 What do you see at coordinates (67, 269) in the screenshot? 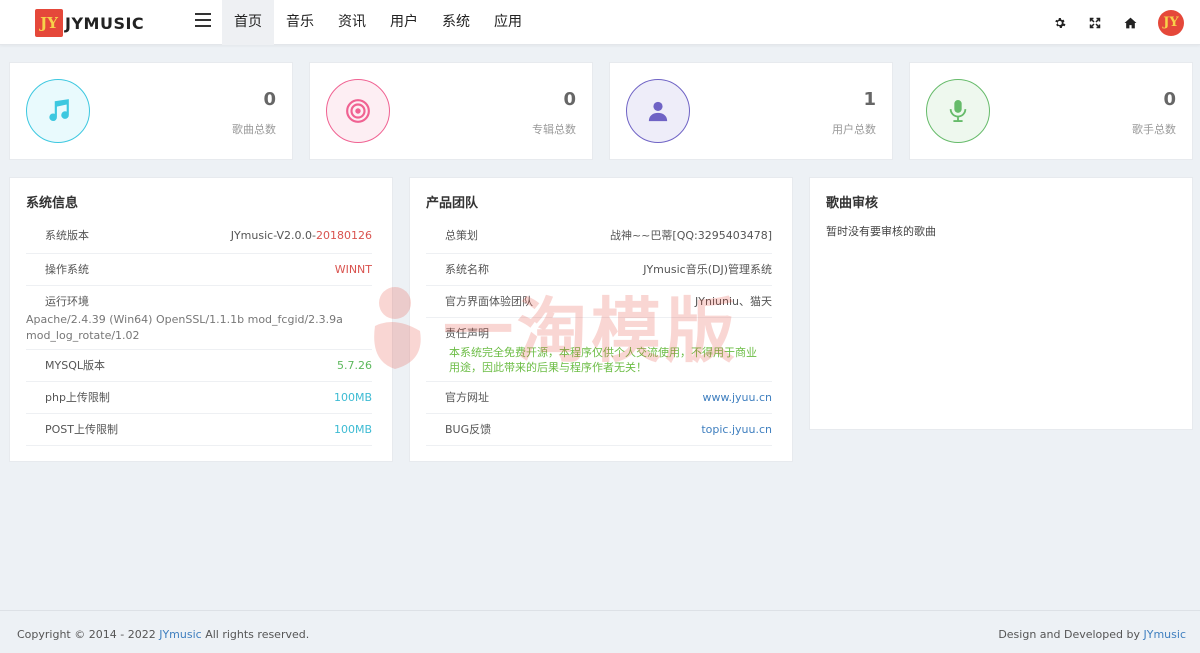
I see `info-key: 操作系统` at bounding box center [67, 269].